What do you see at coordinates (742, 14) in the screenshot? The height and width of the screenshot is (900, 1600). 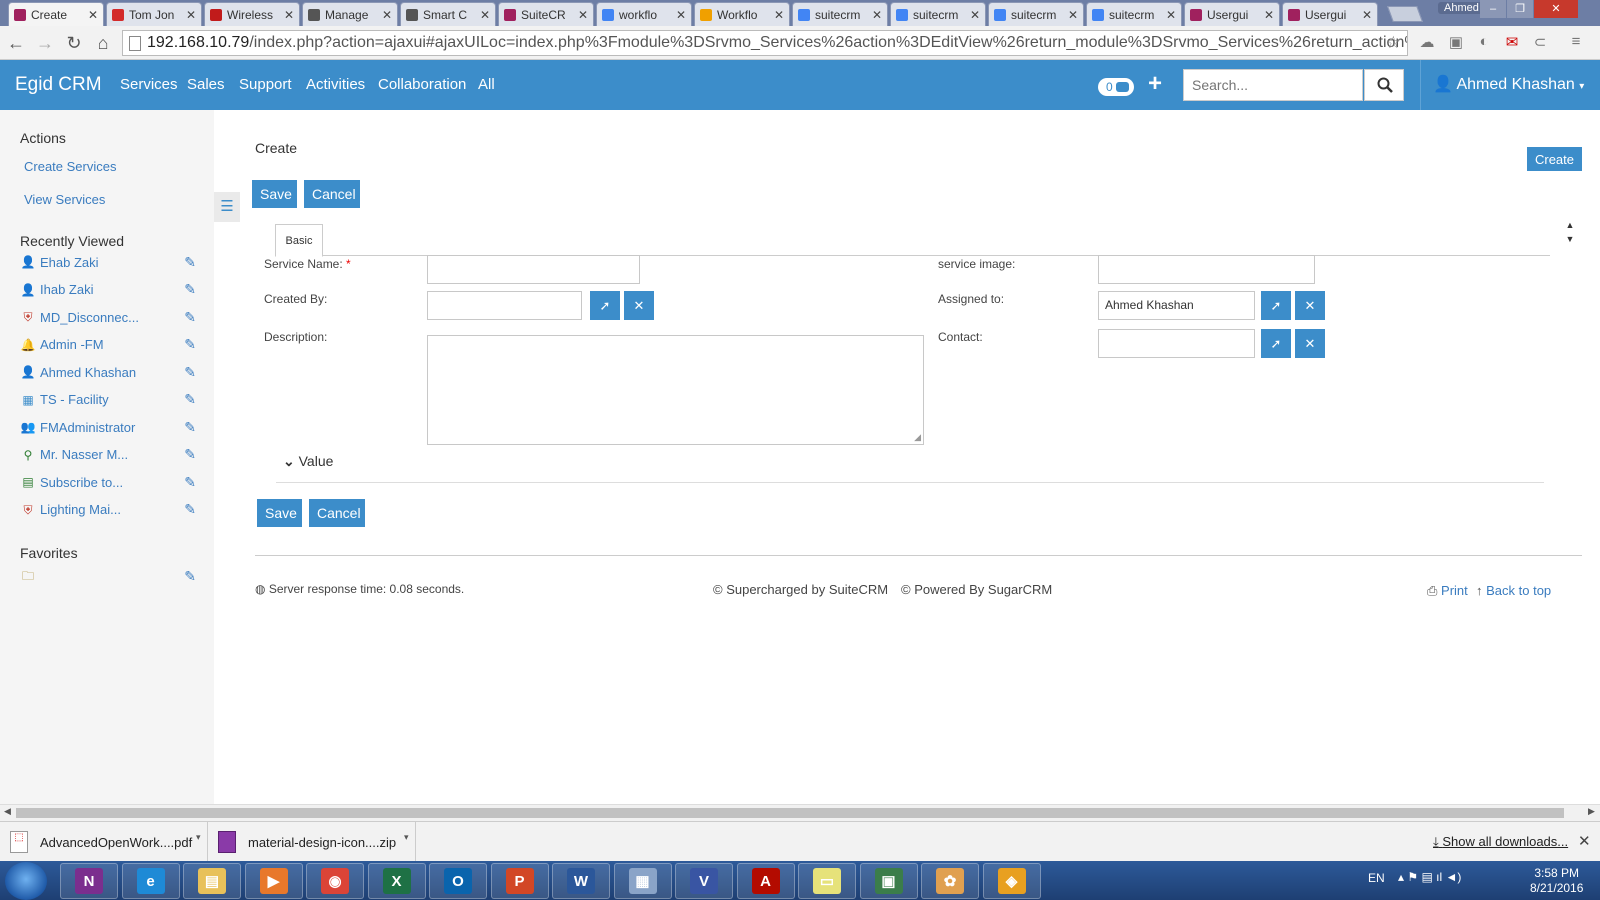 I see `browser-tab: Workflo ✕` at bounding box center [742, 14].